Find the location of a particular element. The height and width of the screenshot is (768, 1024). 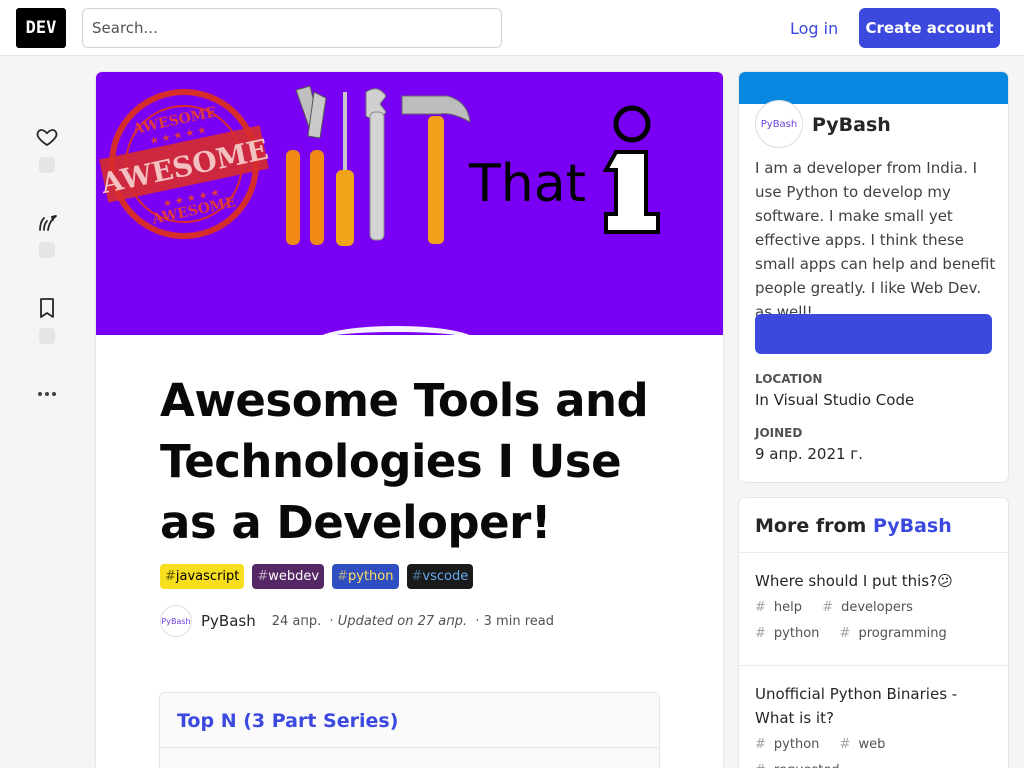

more-dots-icon is located at coordinates (47, 394).